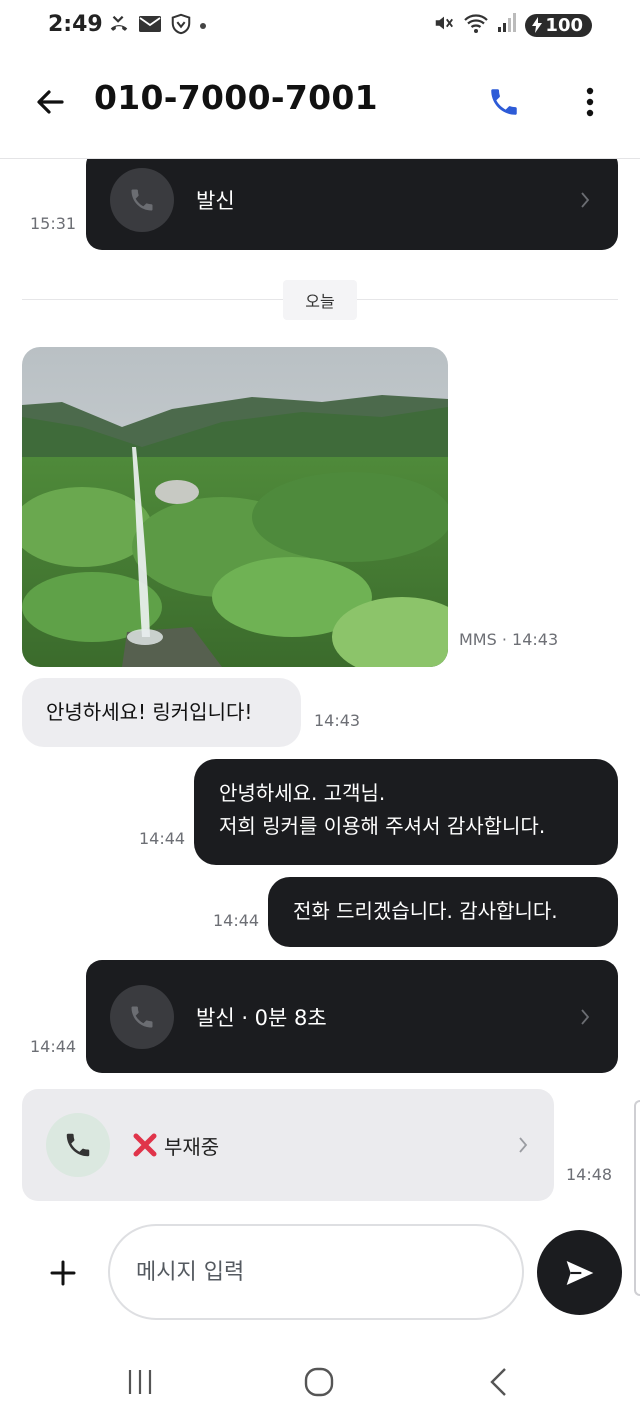 The image size is (640, 1422). Describe the element at coordinates (288, 1145) in the screenshot. I see `missed-call-card: 부재중` at that location.